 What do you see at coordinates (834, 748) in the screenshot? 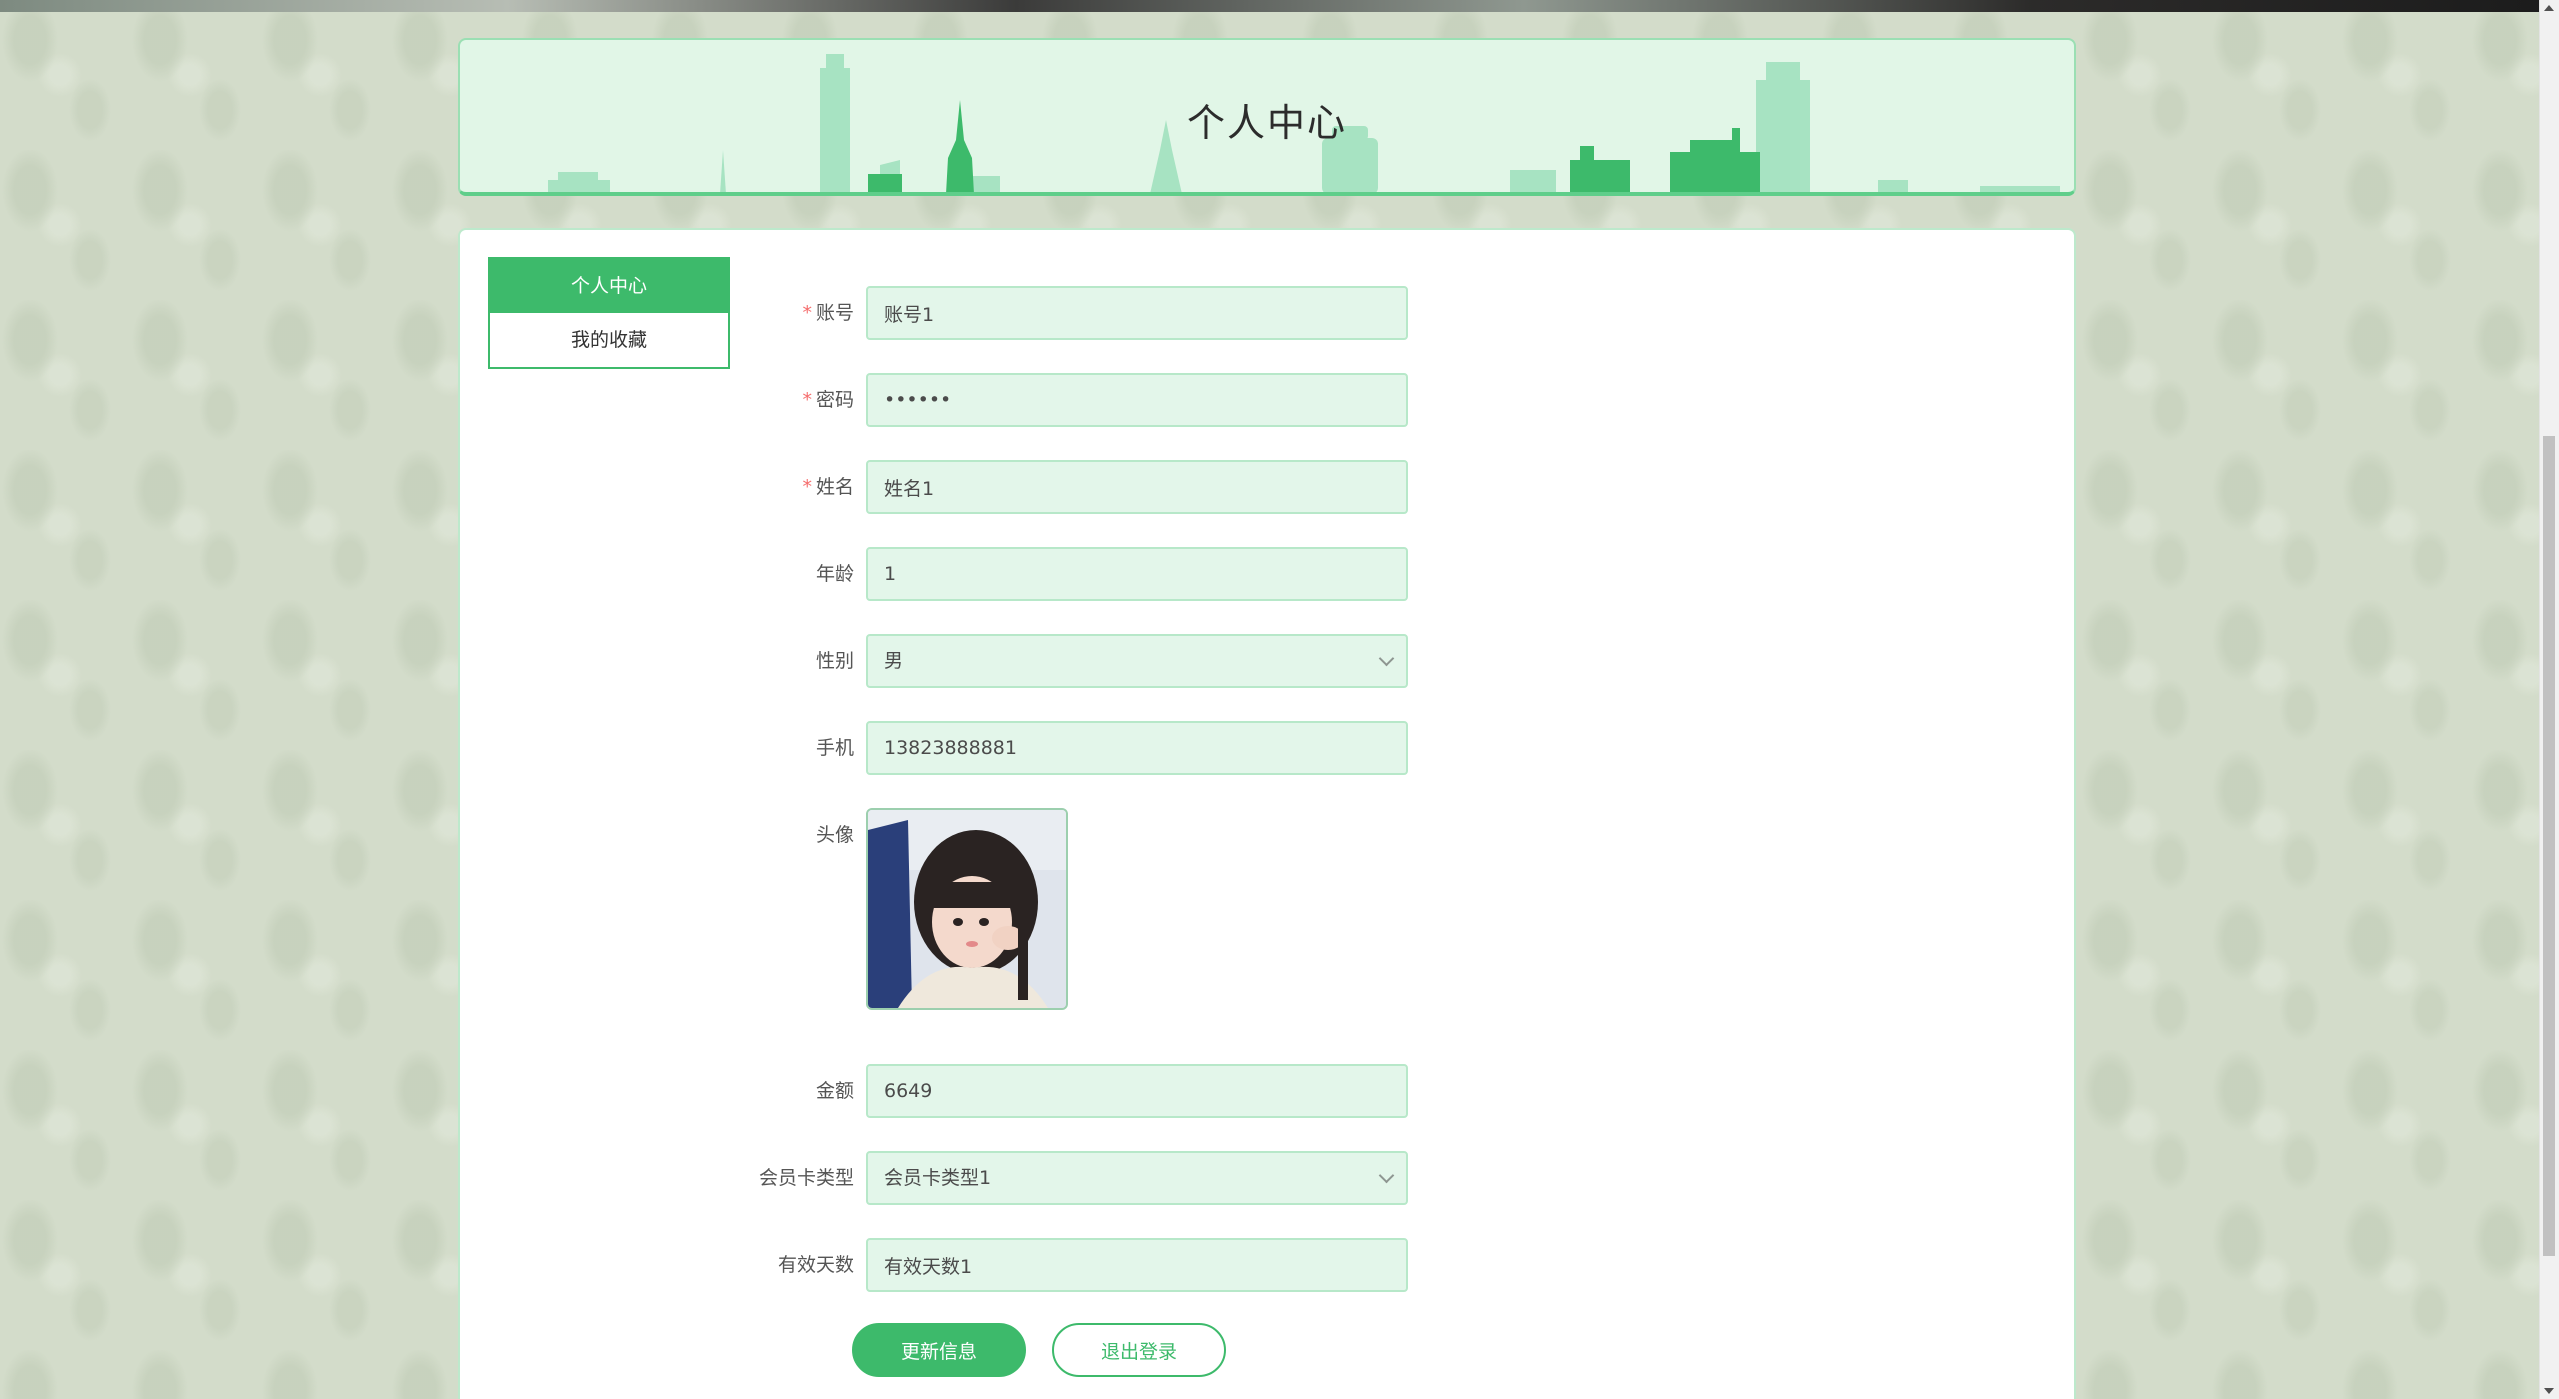
I see `phone-label: 手机` at bounding box center [834, 748].